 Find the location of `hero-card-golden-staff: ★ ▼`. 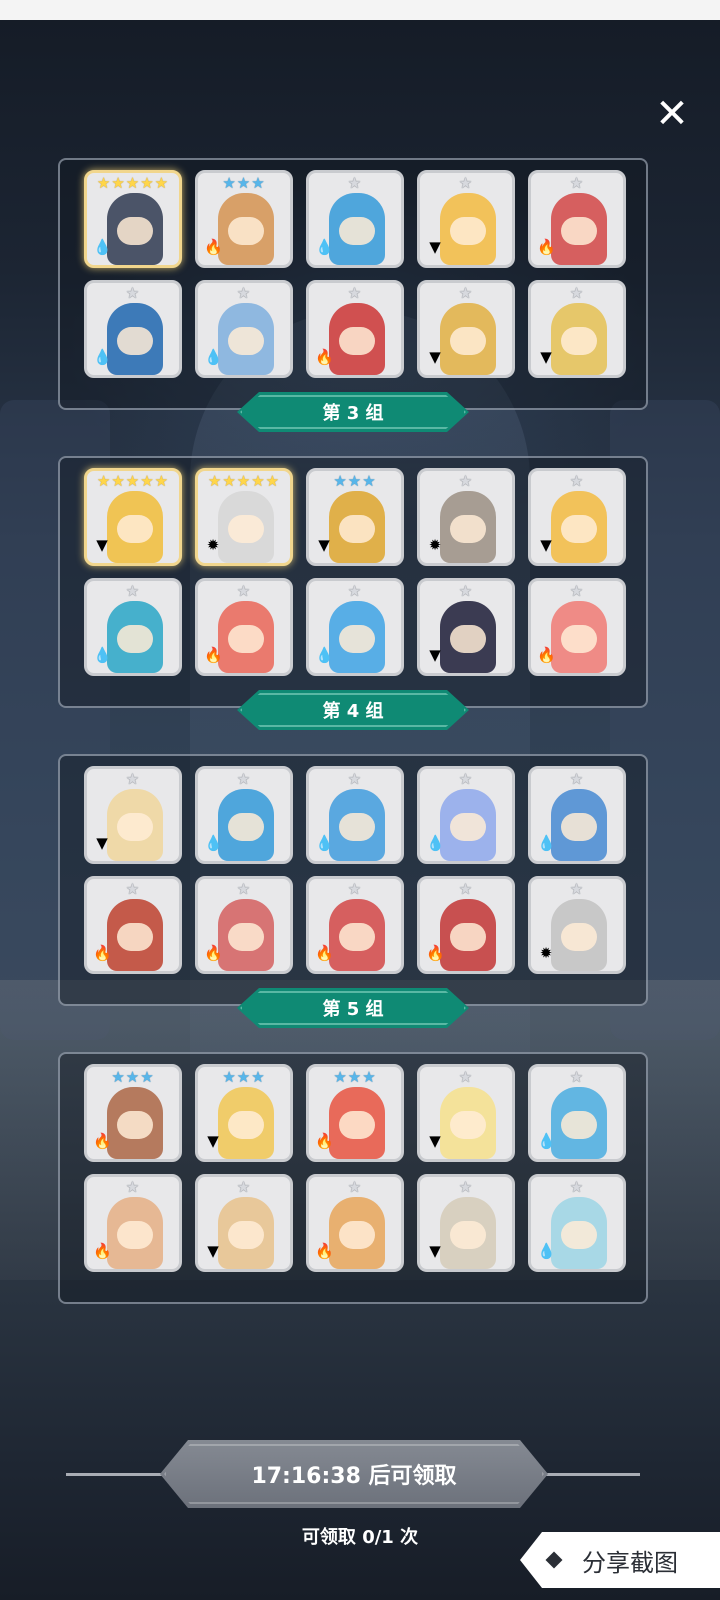

hero-card-golden-staff: ★ ▼ is located at coordinates (466, 329).